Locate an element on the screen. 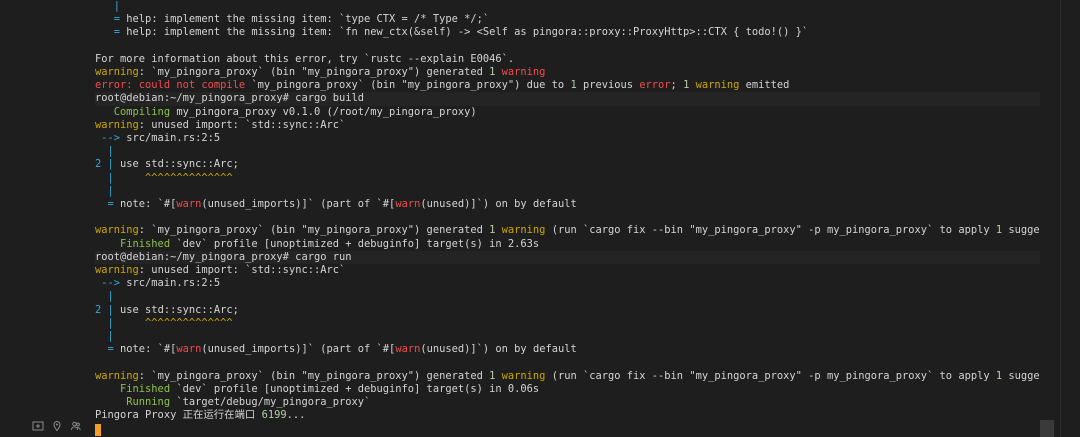  people-icon is located at coordinates (76, 426).